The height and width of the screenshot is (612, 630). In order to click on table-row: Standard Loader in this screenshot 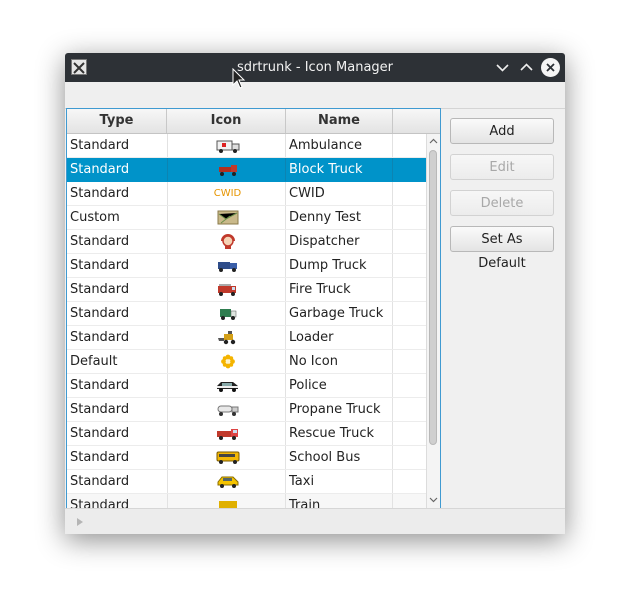, I will do `click(246, 338)`.